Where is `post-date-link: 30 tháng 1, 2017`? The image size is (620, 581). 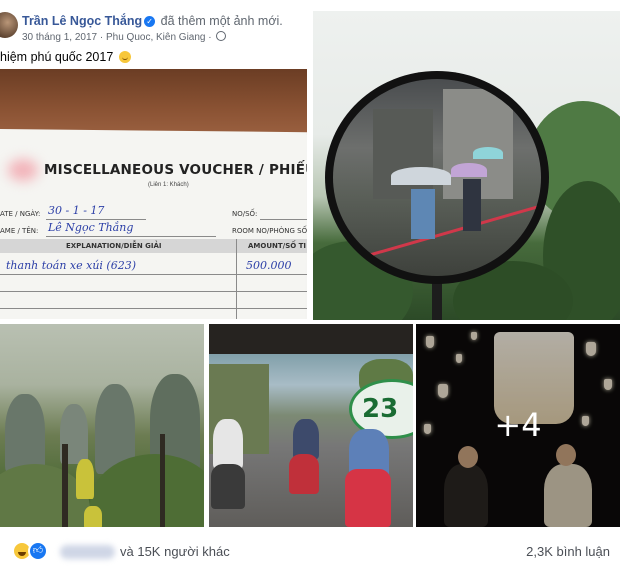 post-date-link: 30 tháng 1, 2017 is located at coordinates (59, 37).